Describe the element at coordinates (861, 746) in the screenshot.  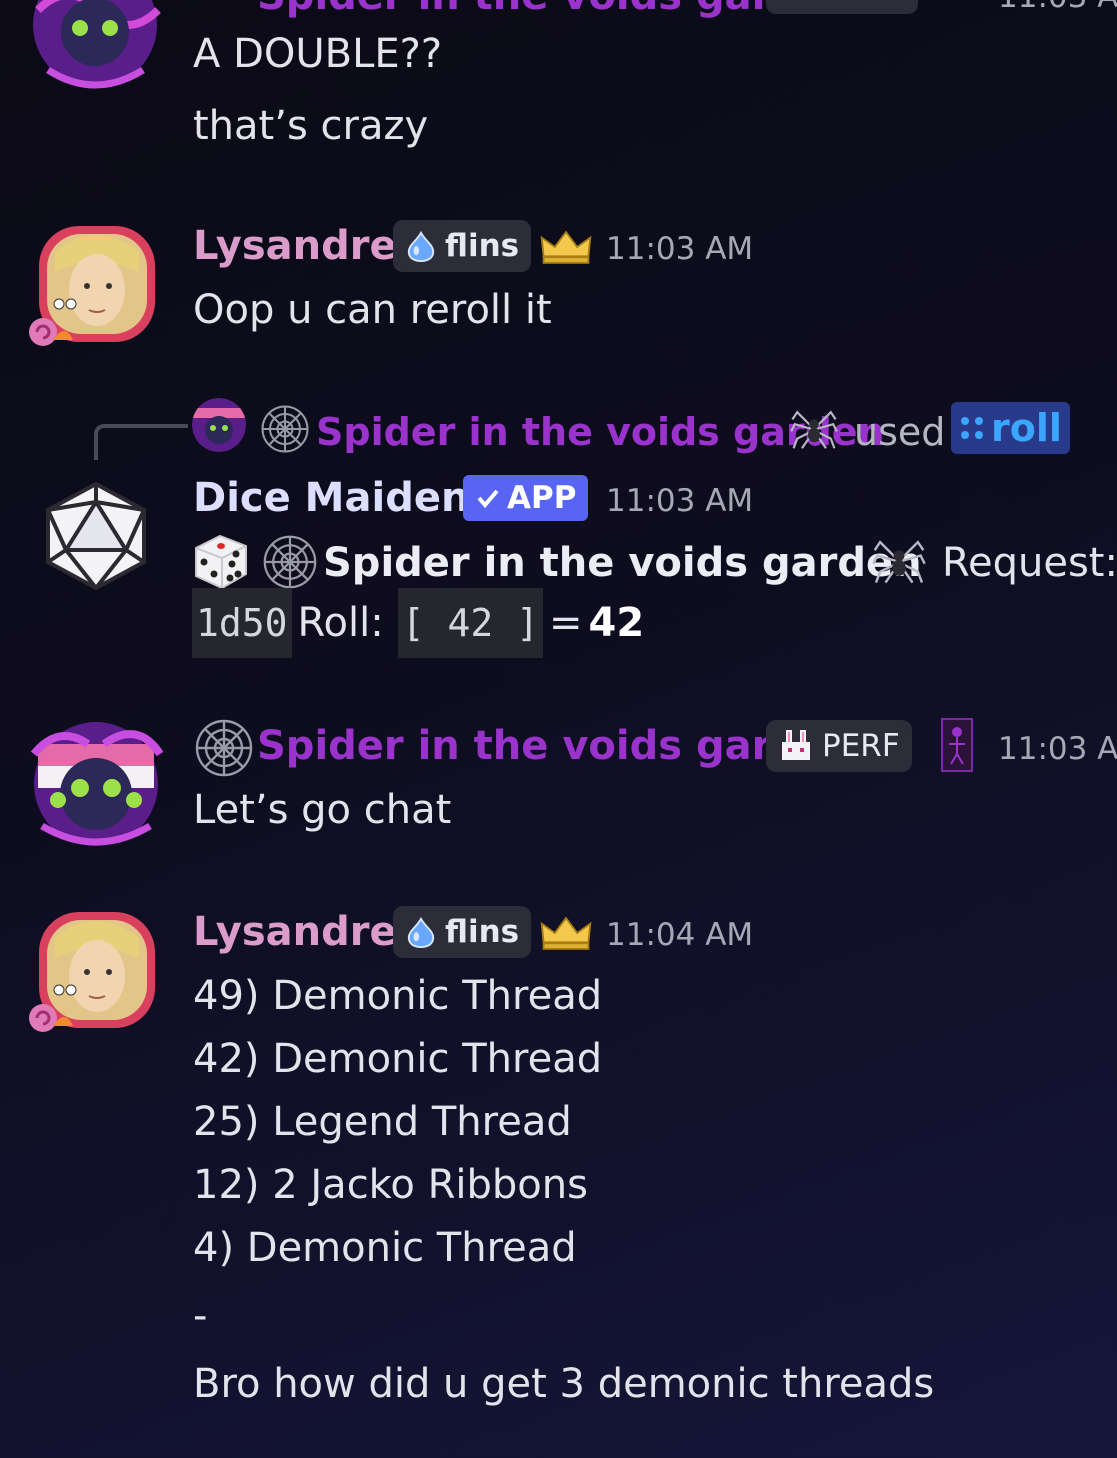
I see `guild-tag-label: PERF` at that location.